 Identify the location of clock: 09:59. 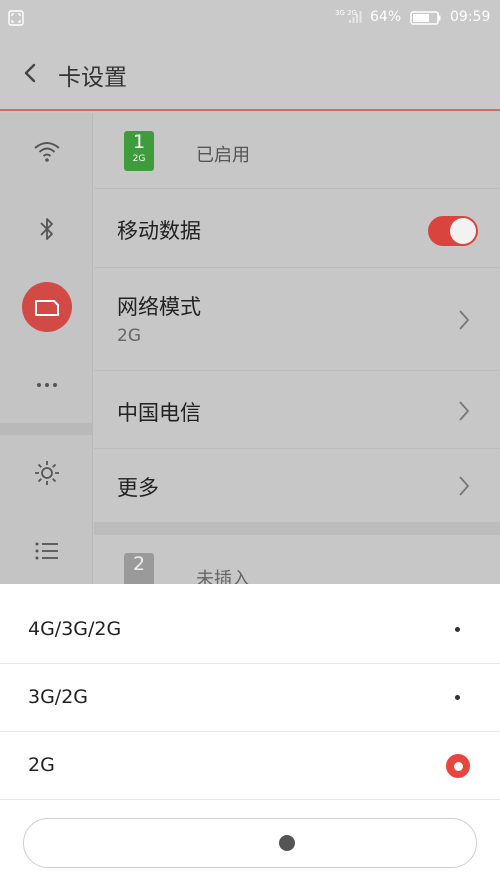
(470, 17).